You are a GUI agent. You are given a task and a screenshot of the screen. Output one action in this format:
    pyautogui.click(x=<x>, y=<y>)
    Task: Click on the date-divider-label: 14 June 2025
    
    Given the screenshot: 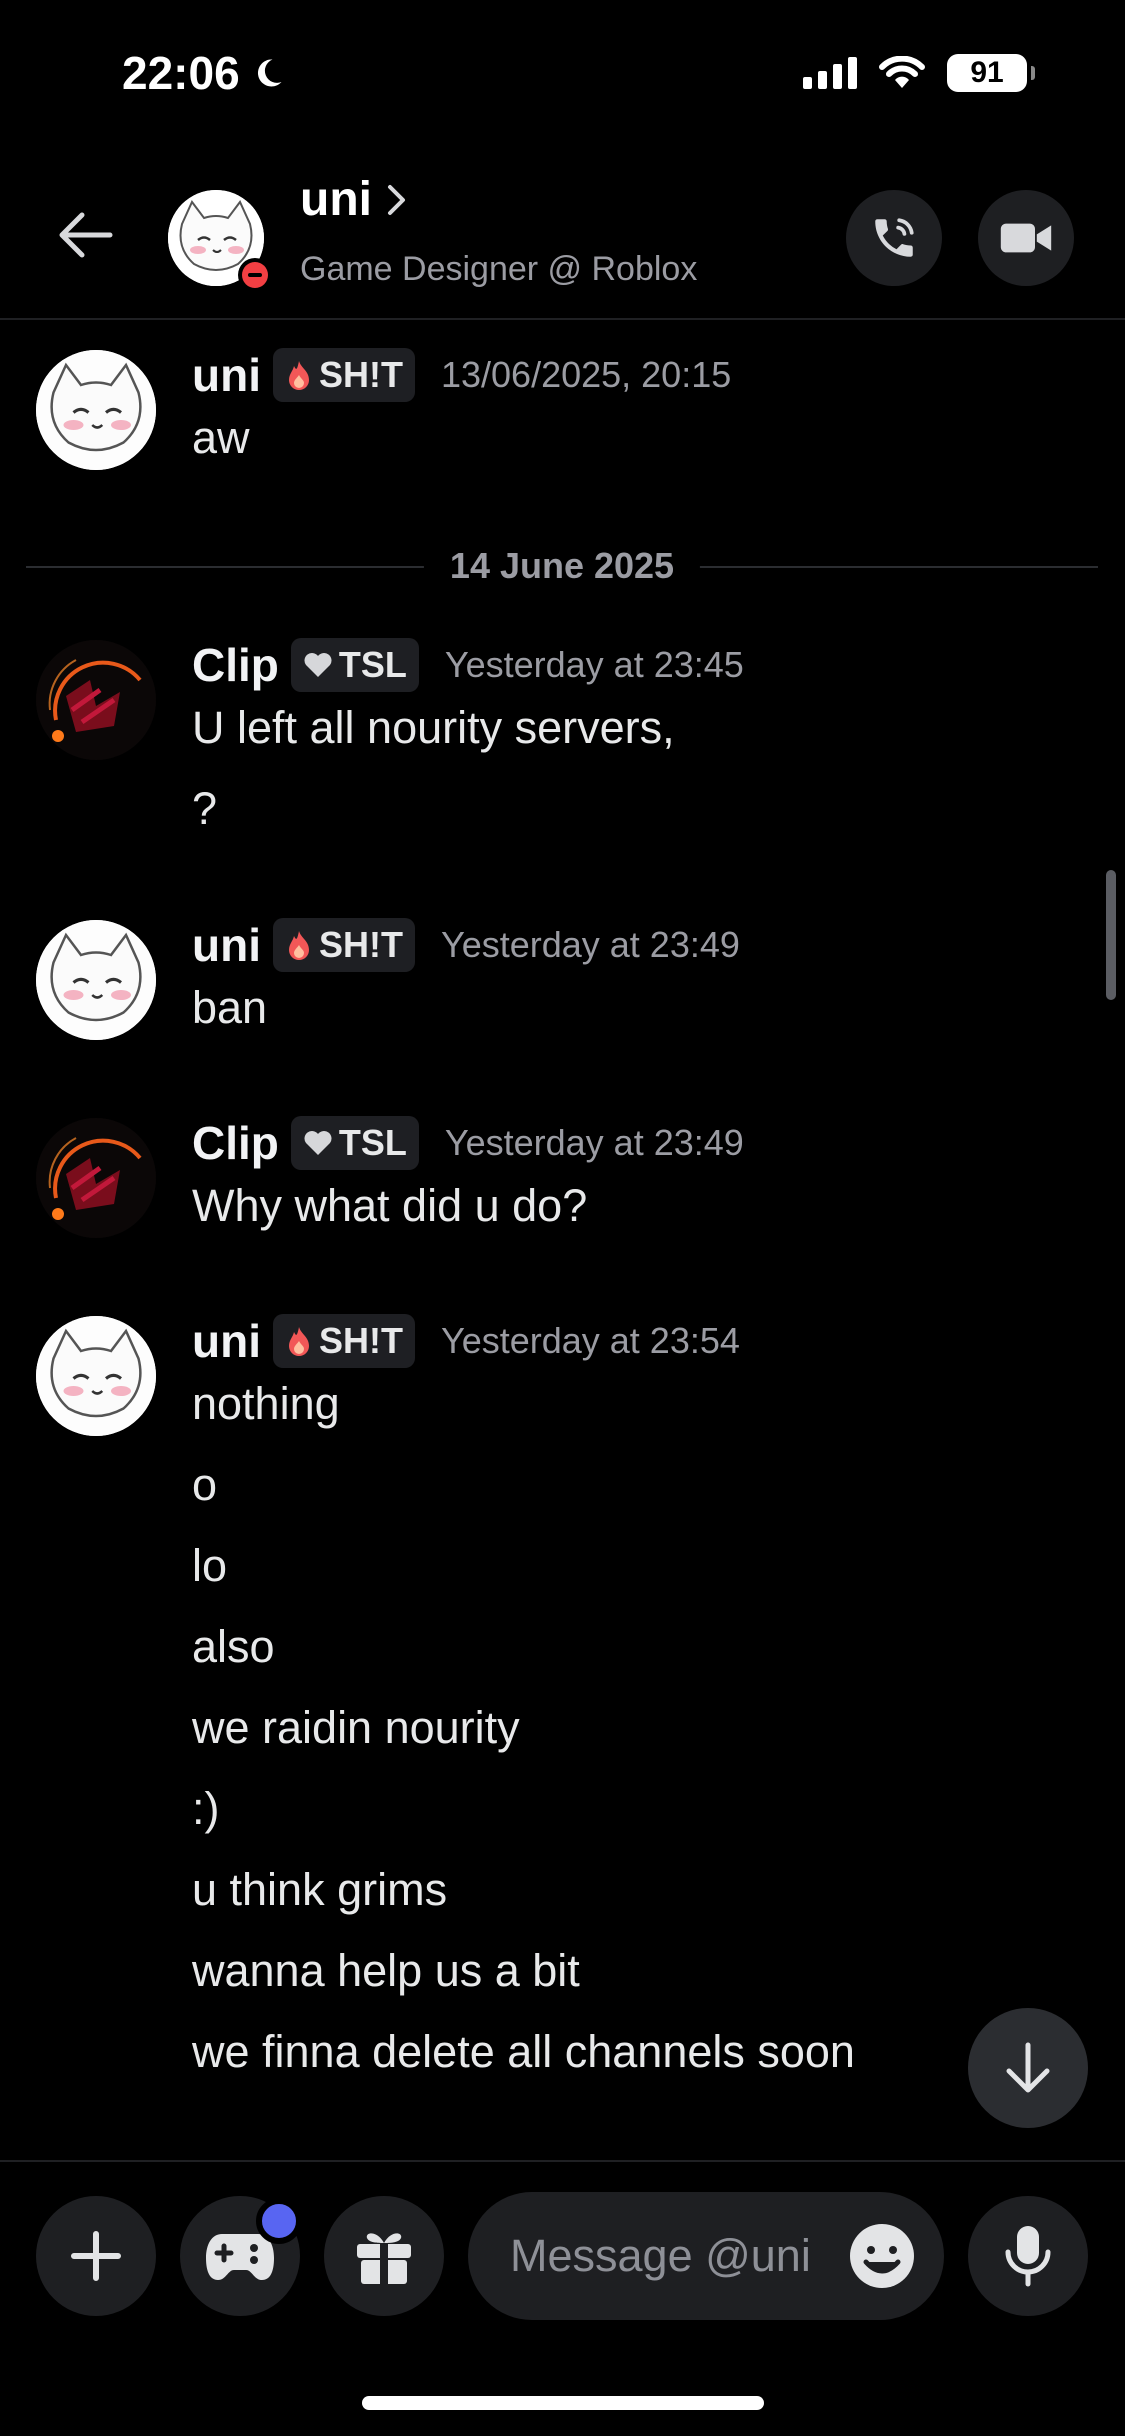 What is the action you would take?
    pyautogui.click(x=562, y=566)
    